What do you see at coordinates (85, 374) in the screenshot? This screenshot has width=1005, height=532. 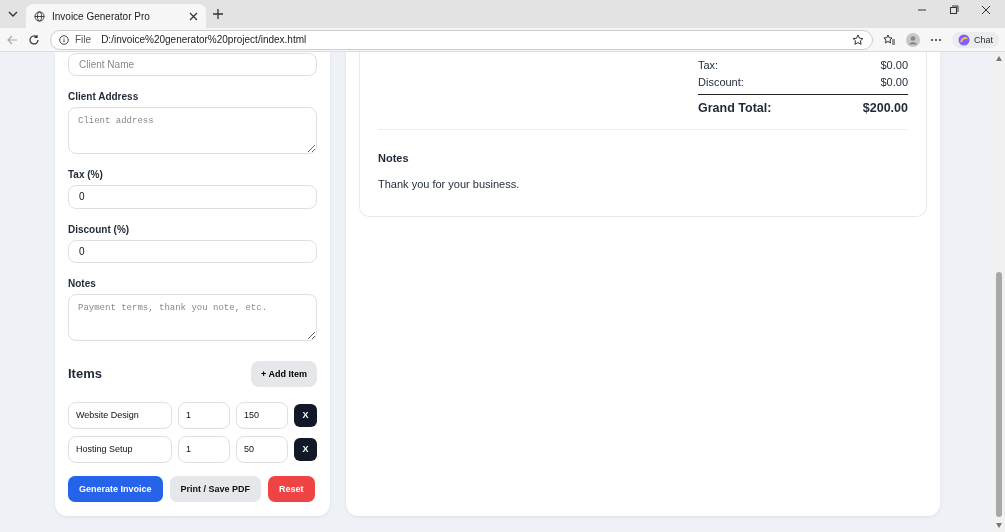 I see `section-title: Items` at bounding box center [85, 374].